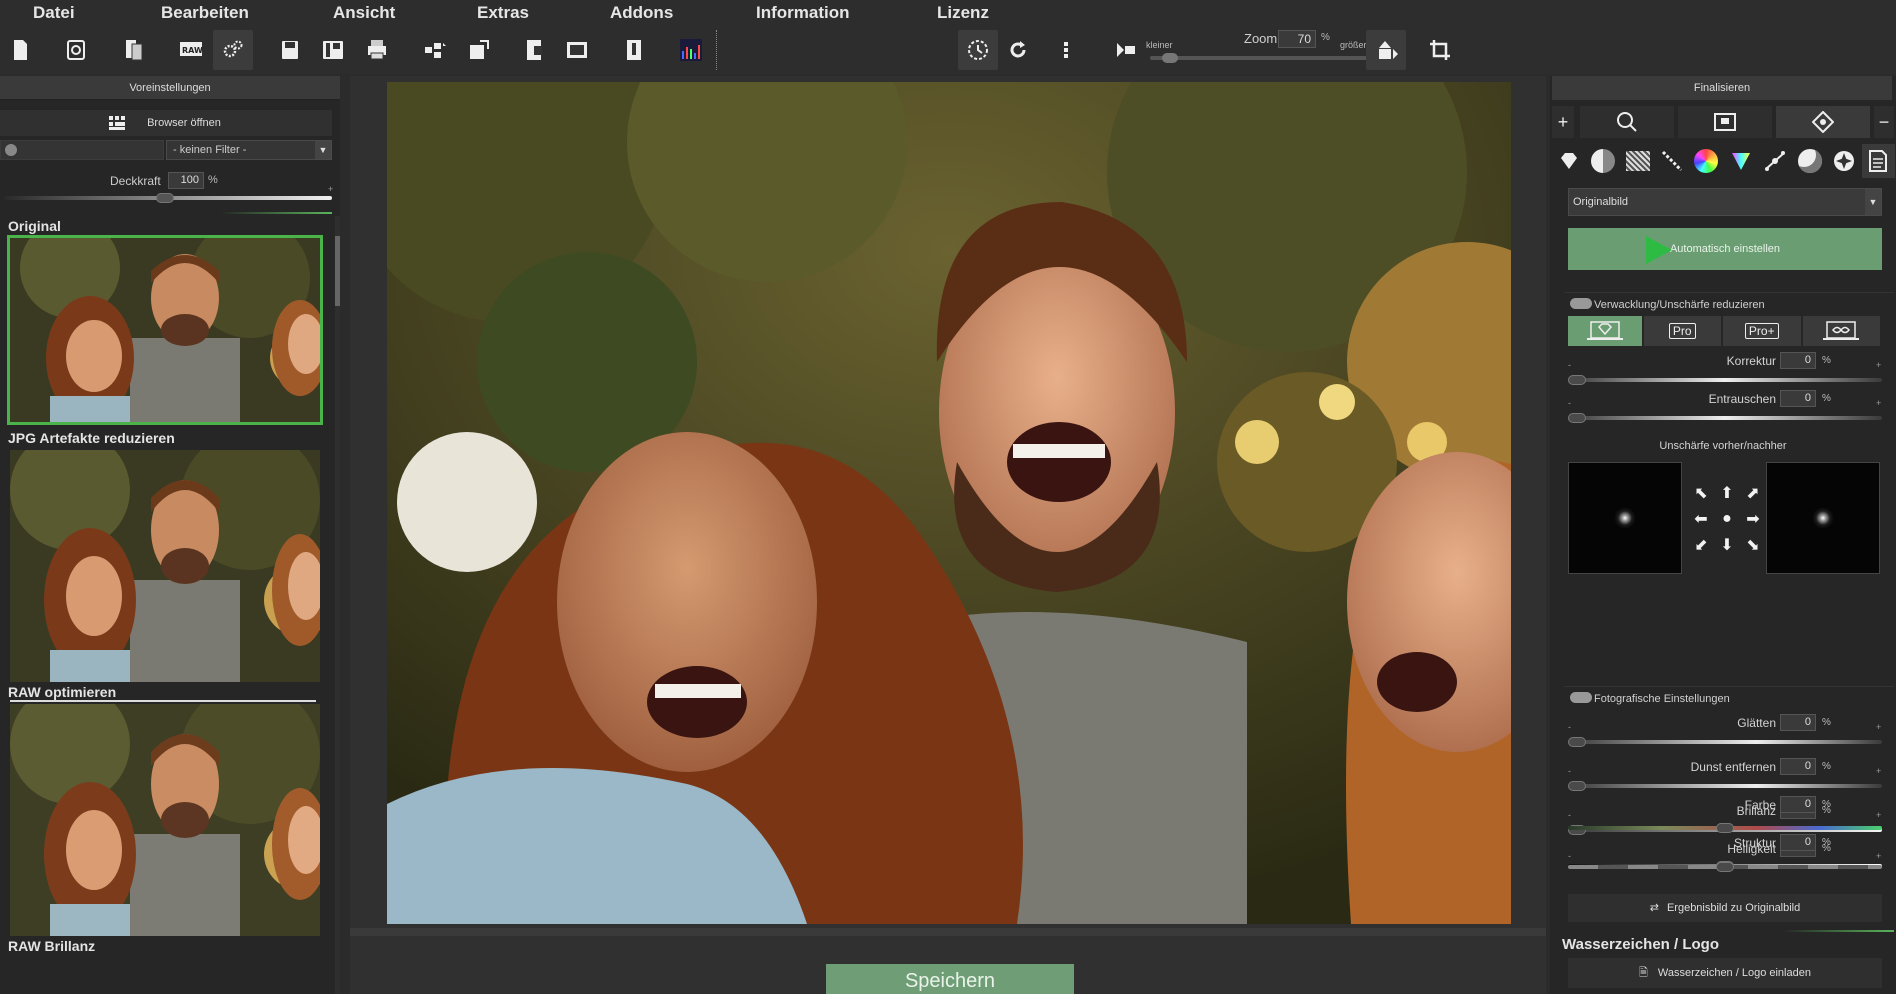 The width and height of the screenshot is (1896, 994). I want to click on zoom-slider, so click(1259, 58).